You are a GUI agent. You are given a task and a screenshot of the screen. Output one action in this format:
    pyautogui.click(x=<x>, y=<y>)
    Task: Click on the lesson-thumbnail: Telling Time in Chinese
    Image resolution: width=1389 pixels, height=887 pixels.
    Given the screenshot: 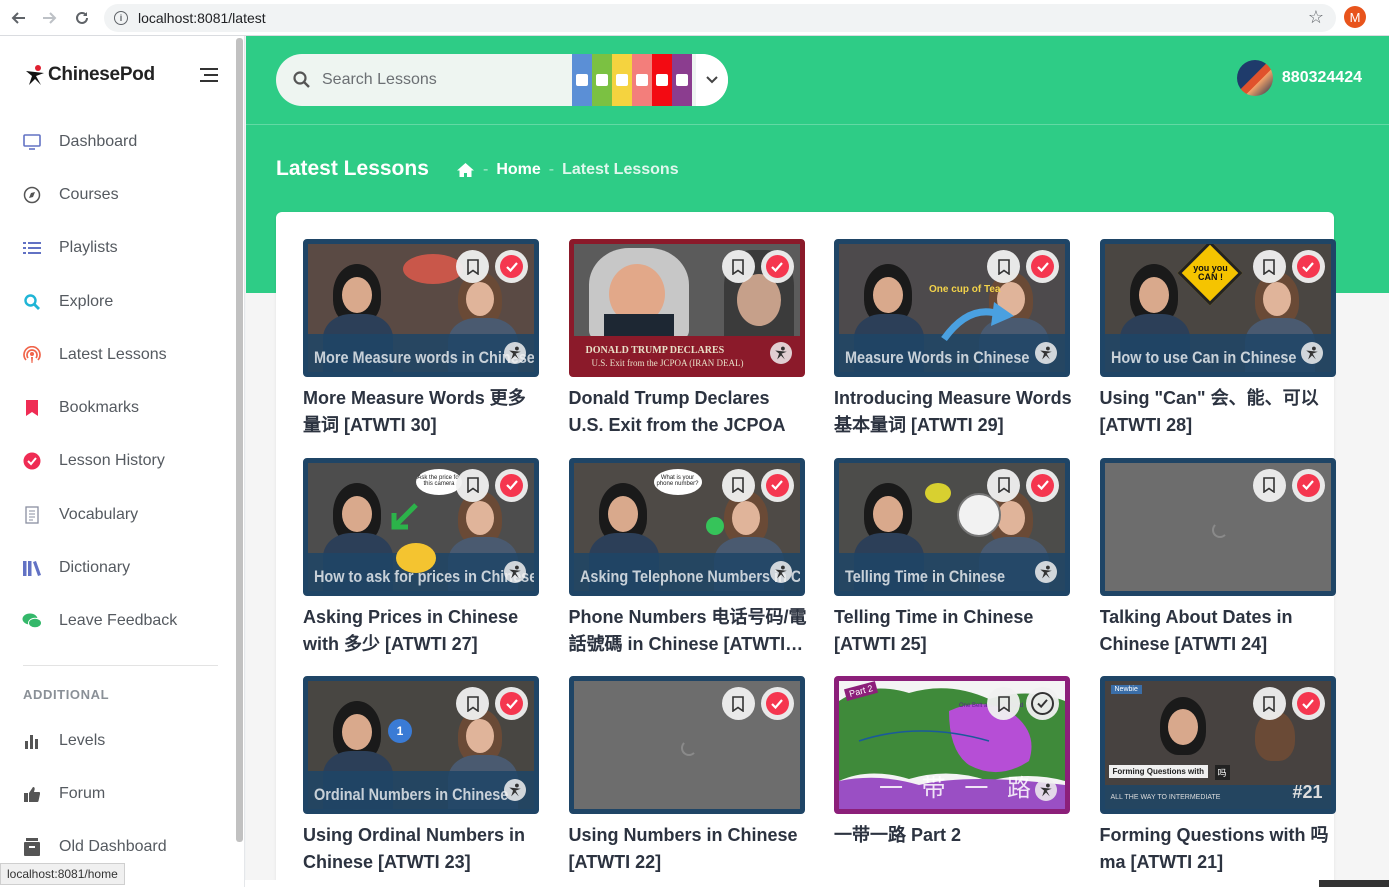 What is the action you would take?
    pyautogui.click(x=952, y=526)
    